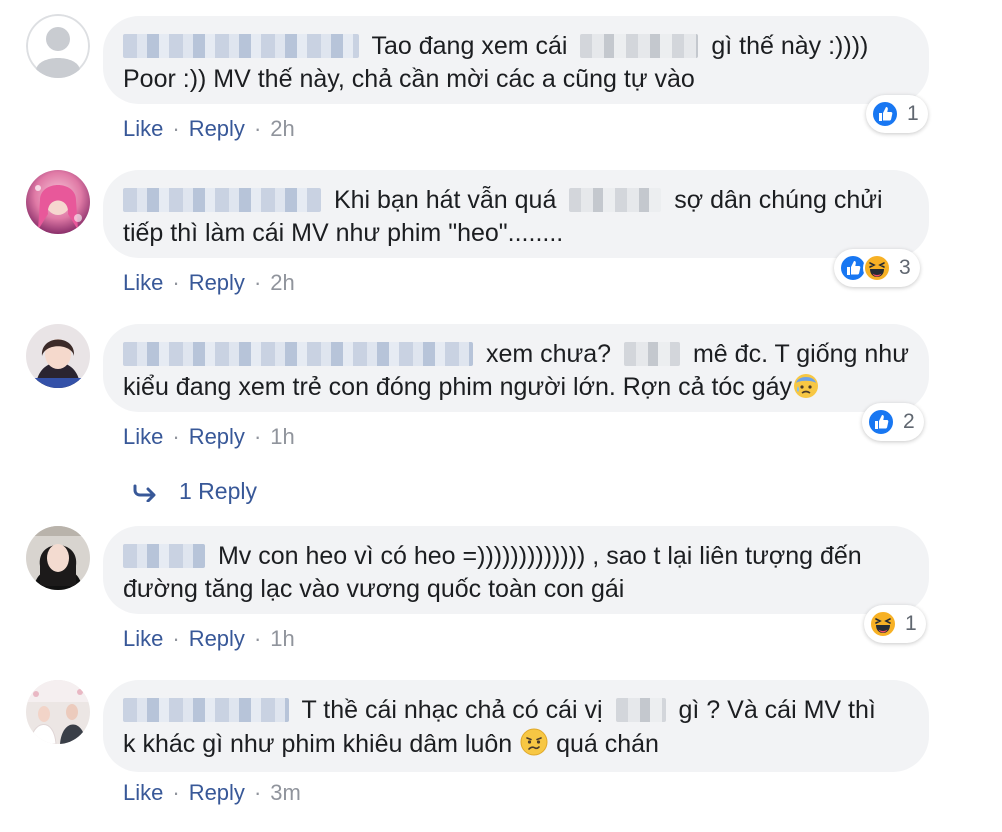 This screenshot has height=832, width=1002. Describe the element at coordinates (778, 200) in the screenshot. I see `comment-text: sợ dân chúng chửi` at that location.